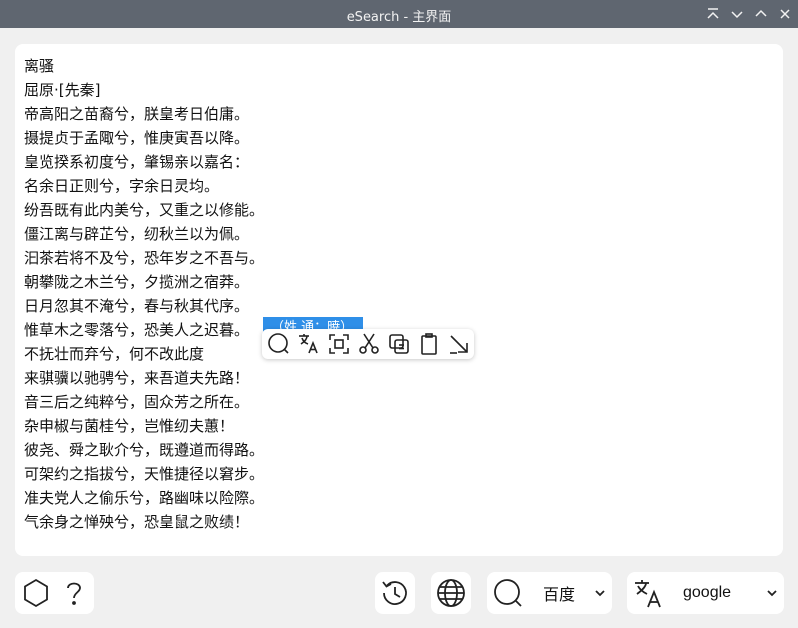 This screenshot has width=798, height=628. I want to click on delete-icon, so click(459, 344).